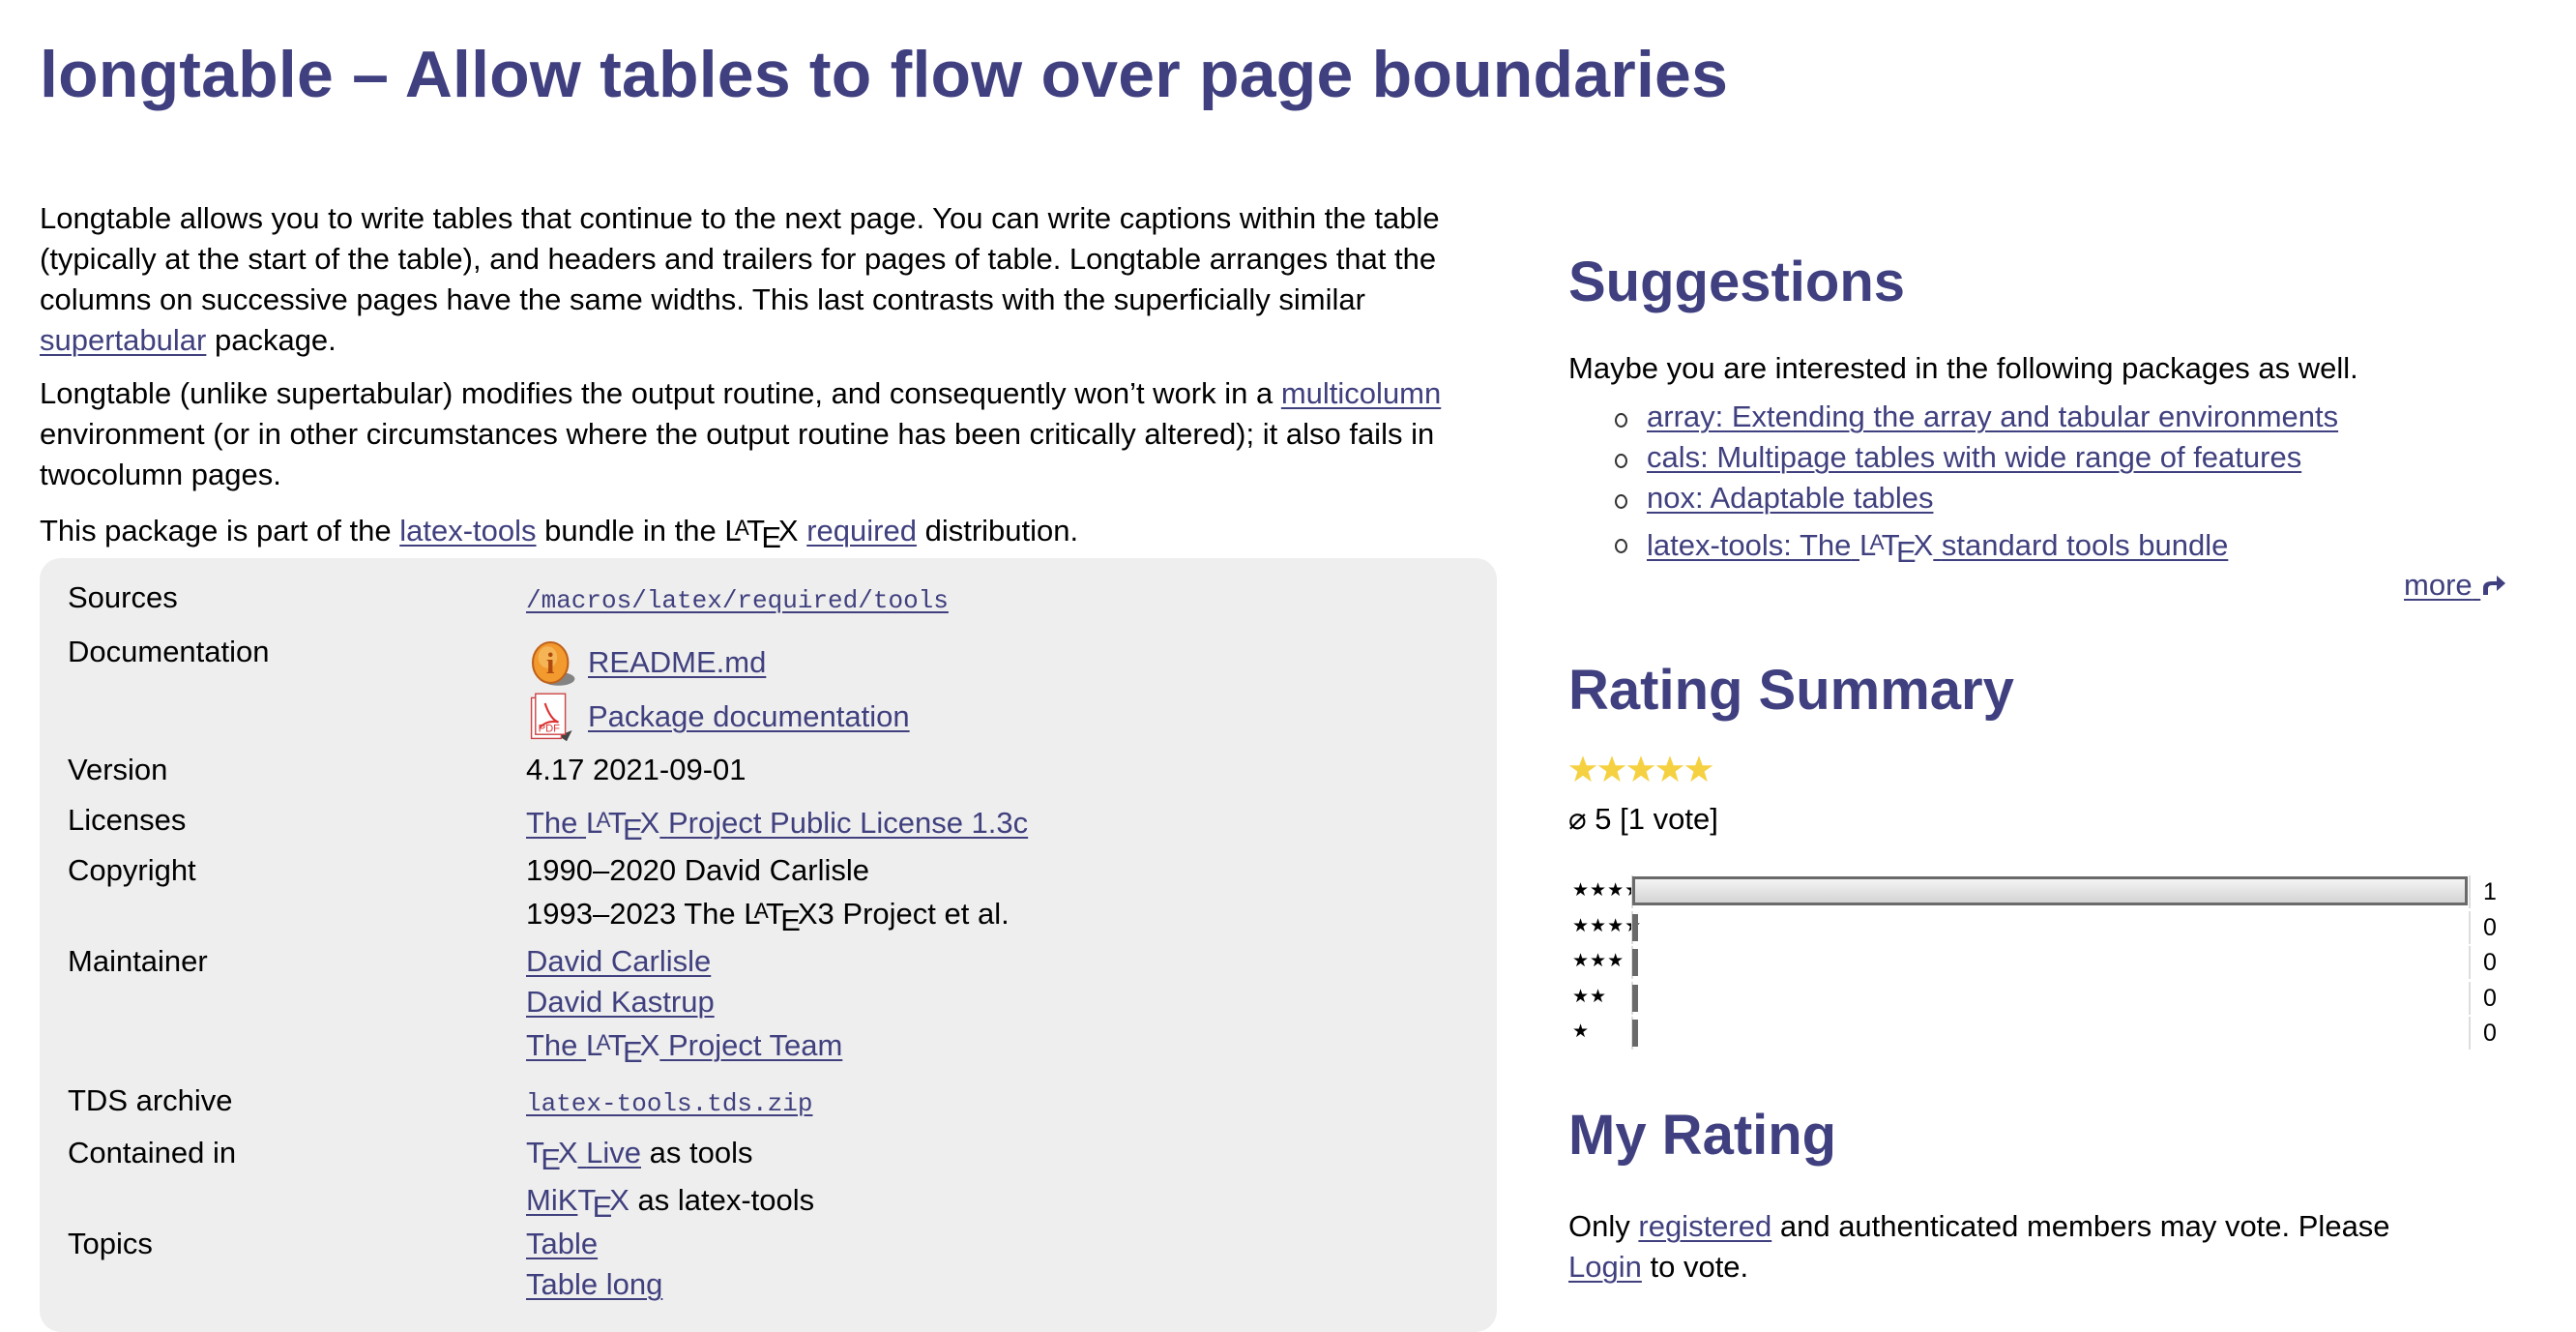 Image resolution: width=2576 pixels, height=1332 pixels. What do you see at coordinates (551, 717) in the screenshot?
I see `pdf-icon: PDF` at bounding box center [551, 717].